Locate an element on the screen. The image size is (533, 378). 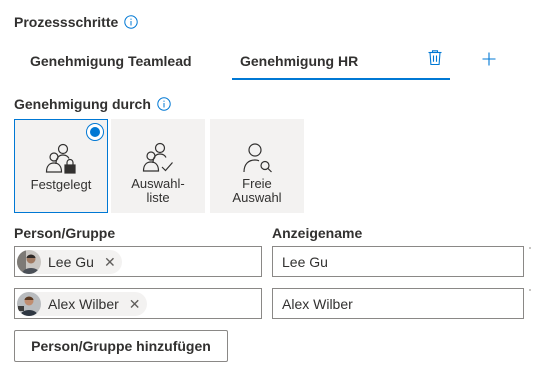
delete-step-button is located at coordinates (435, 57).